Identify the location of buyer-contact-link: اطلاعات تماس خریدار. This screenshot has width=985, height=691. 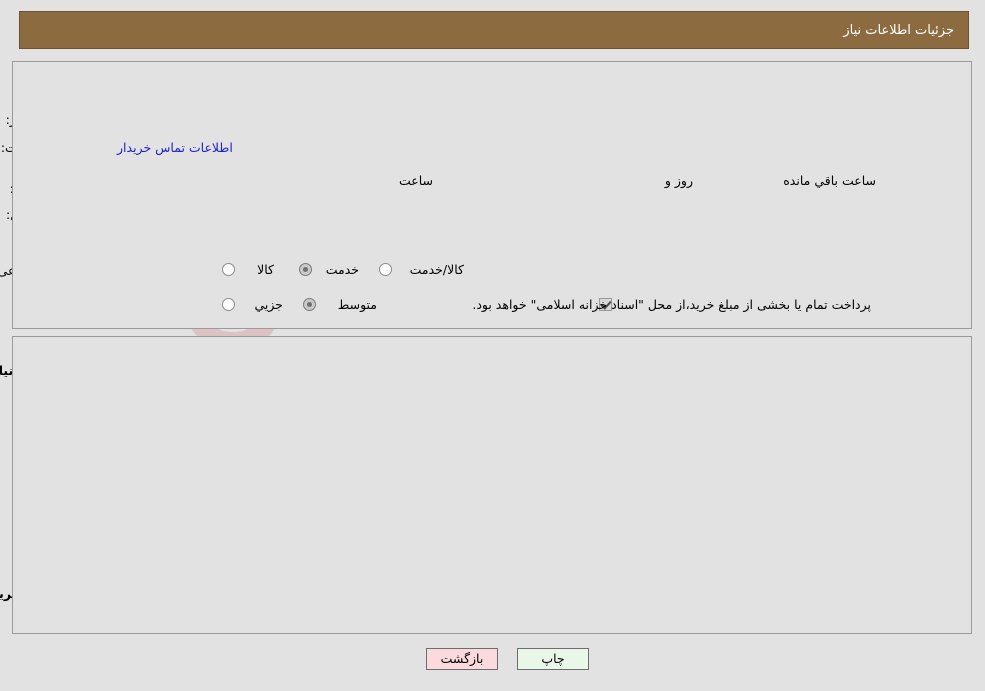
(176, 147).